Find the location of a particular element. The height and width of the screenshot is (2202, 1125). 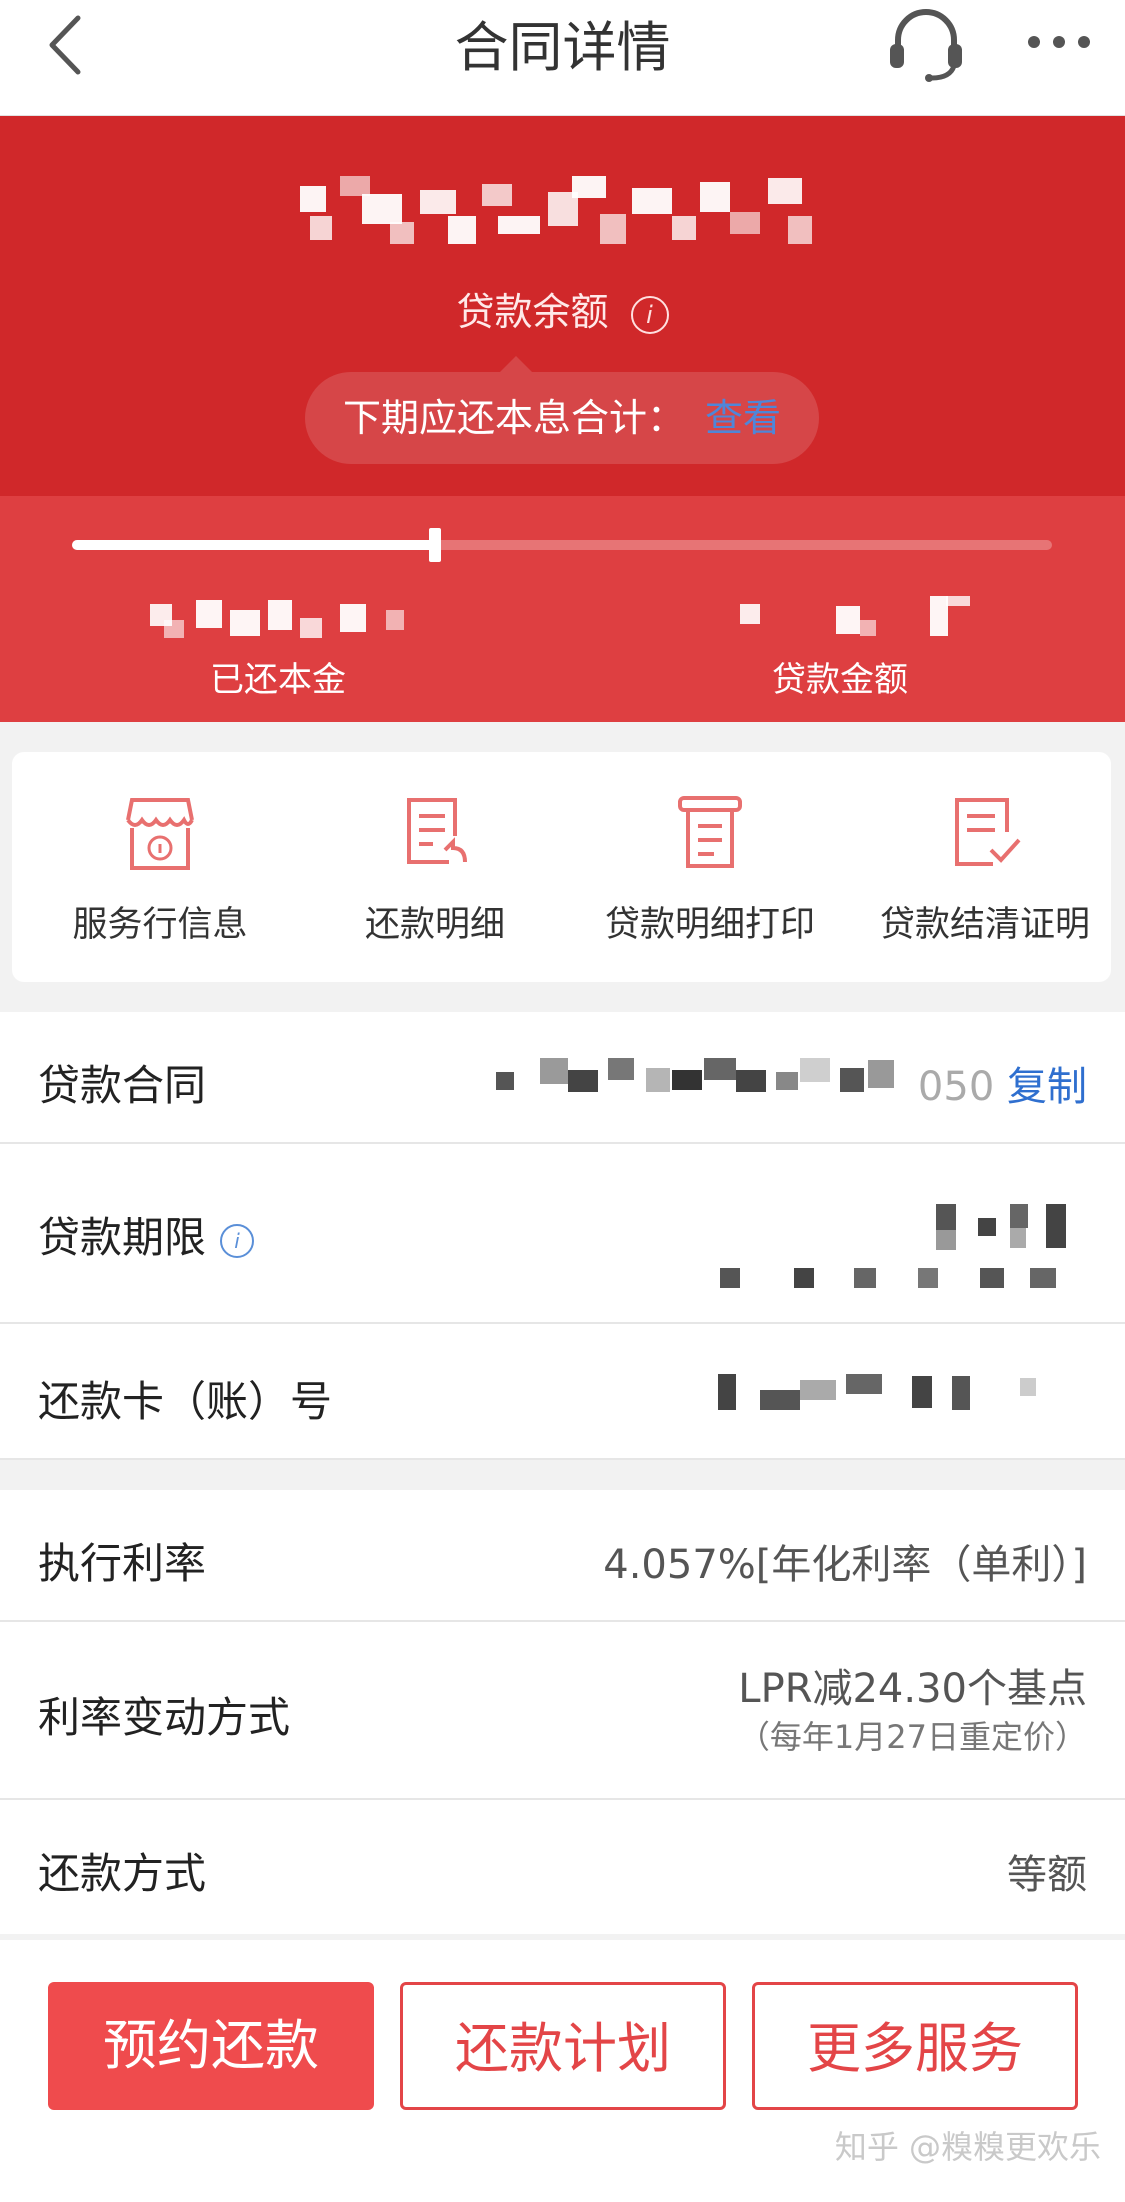

loan-amount-label: 贷款金额 is located at coordinates (840, 680).